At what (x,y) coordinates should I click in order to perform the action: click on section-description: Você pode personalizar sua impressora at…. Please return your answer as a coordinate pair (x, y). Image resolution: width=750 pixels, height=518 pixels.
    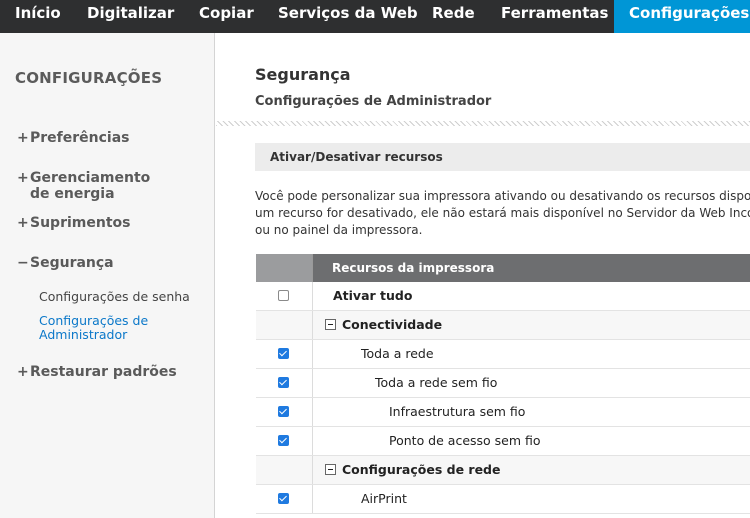
    Looking at the image, I should click on (502, 213).